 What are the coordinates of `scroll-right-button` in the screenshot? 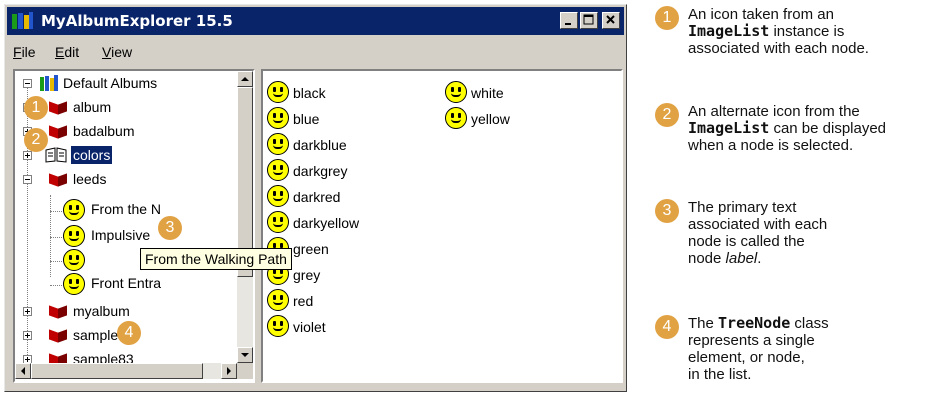 It's located at (229, 371).